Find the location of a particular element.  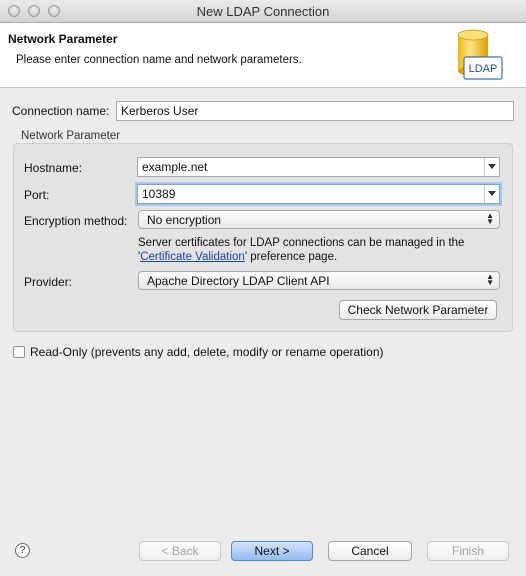

provider-label: Provider: is located at coordinates (48, 282).